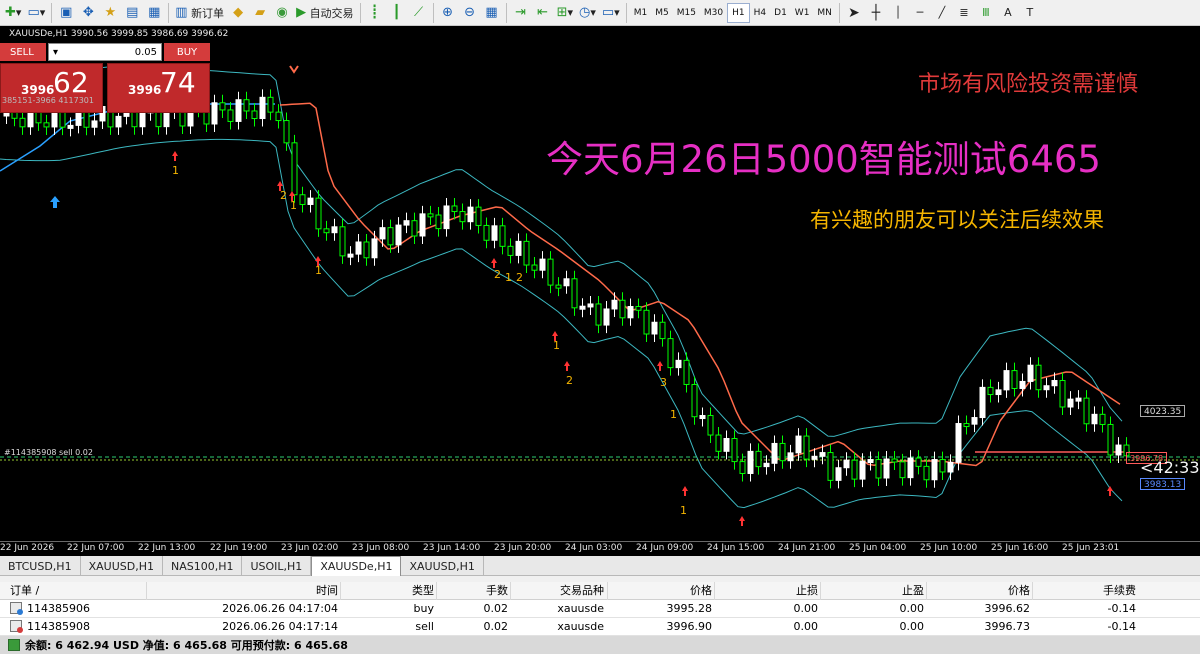 The height and width of the screenshot is (665, 1200). I want to click on sell-button: SELL, so click(23, 52).